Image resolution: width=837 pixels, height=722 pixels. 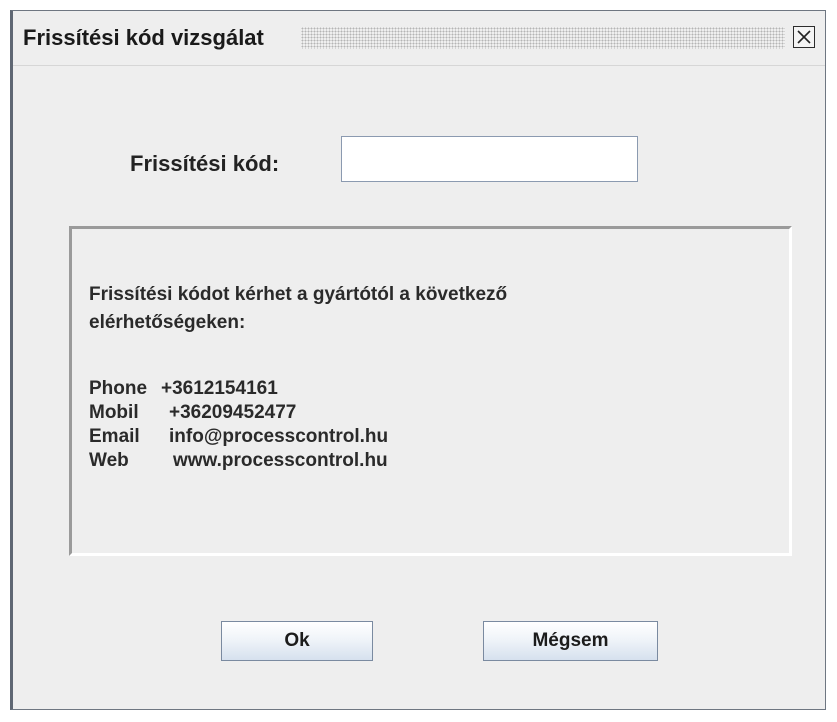 I want to click on contact-value: www.processcontrol.hu, so click(x=280, y=460).